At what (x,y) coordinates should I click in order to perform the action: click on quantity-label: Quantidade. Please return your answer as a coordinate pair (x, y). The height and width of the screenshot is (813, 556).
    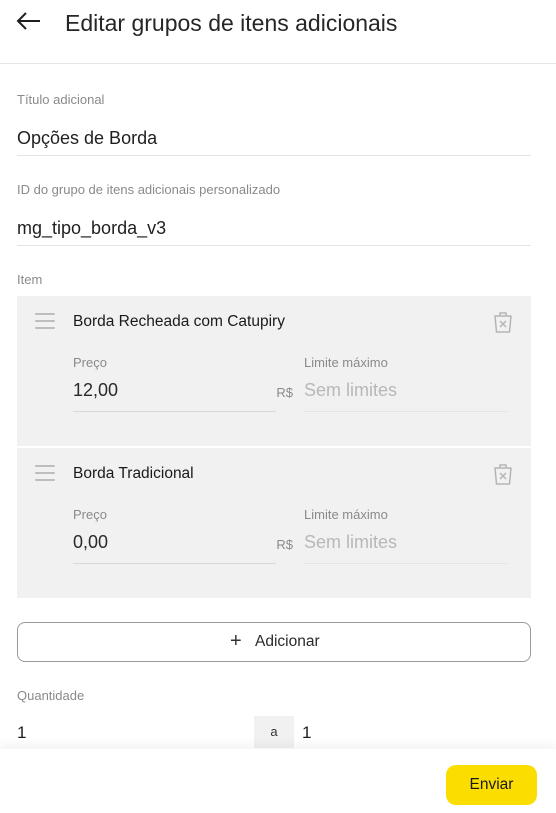
    Looking at the image, I should click on (51, 695).